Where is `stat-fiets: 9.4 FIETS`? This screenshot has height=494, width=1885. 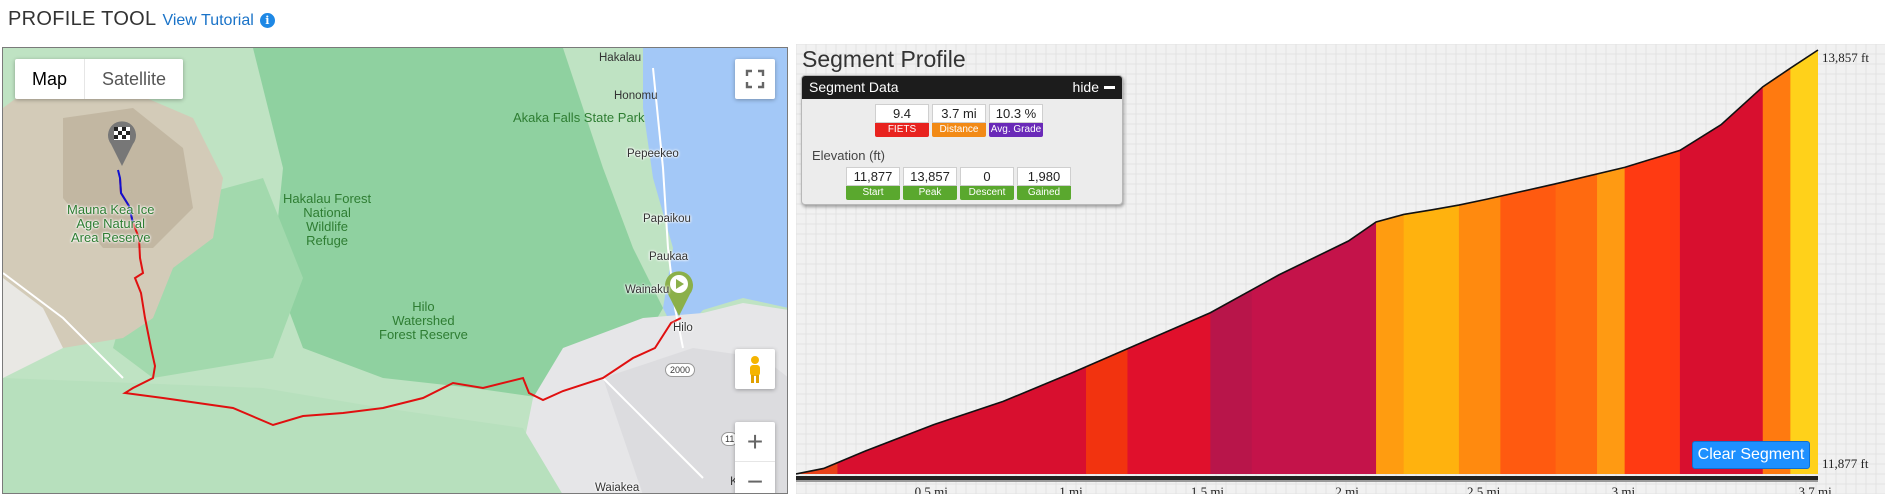
stat-fiets: 9.4 FIETS is located at coordinates (902, 120).